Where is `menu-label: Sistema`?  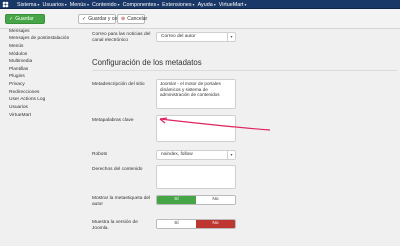 menu-label: Sistema is located at coordinates (27, 5).